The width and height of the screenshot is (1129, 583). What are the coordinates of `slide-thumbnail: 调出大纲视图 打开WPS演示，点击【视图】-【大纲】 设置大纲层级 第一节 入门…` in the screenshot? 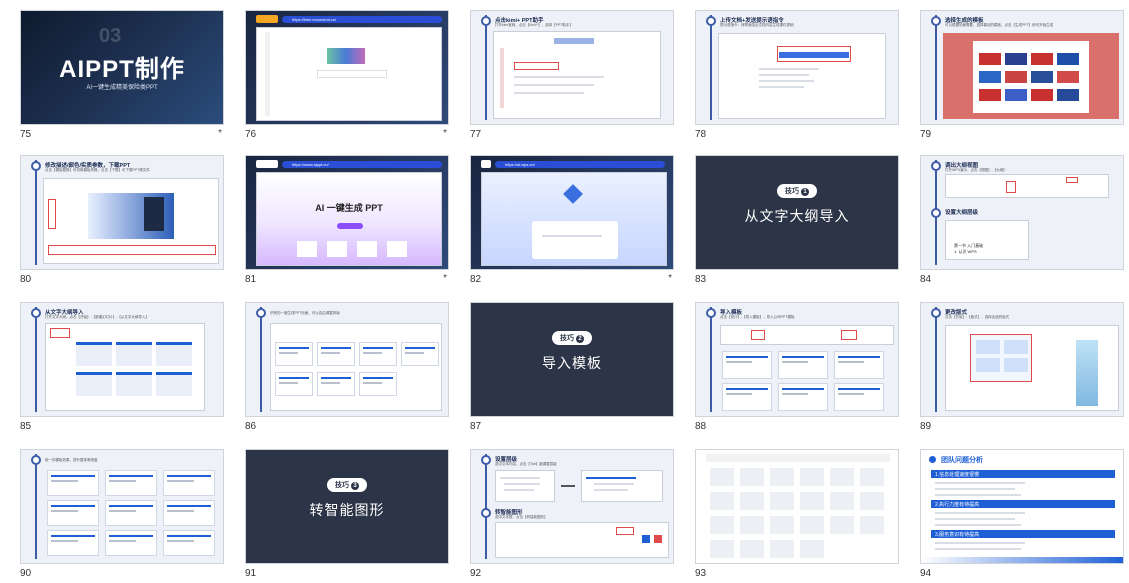 It's located at (1022, 212).